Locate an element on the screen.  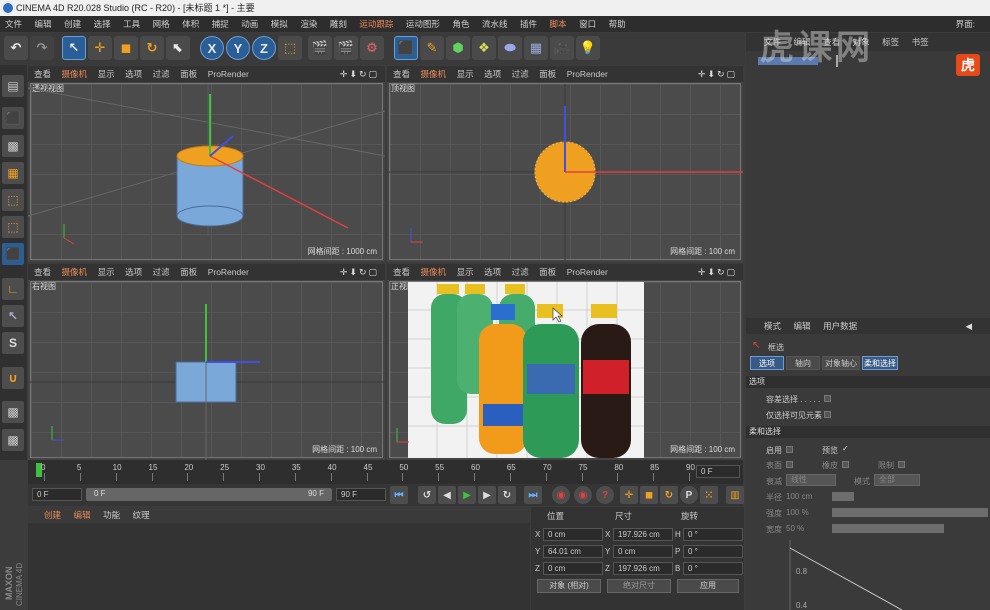
menu-select: 选择 is located at coordinates (102, 24).